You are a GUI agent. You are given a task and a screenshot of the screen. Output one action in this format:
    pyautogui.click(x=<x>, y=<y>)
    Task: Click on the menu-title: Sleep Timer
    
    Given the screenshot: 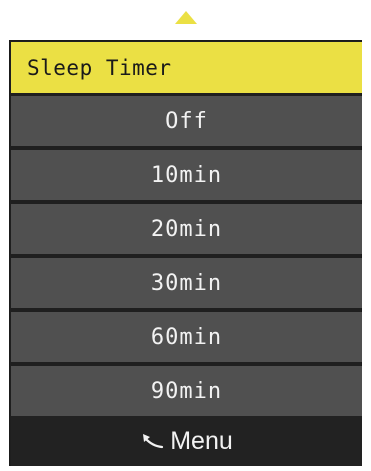 What is the action you would take?
    pyautogui.click(x=186, y=67)
    